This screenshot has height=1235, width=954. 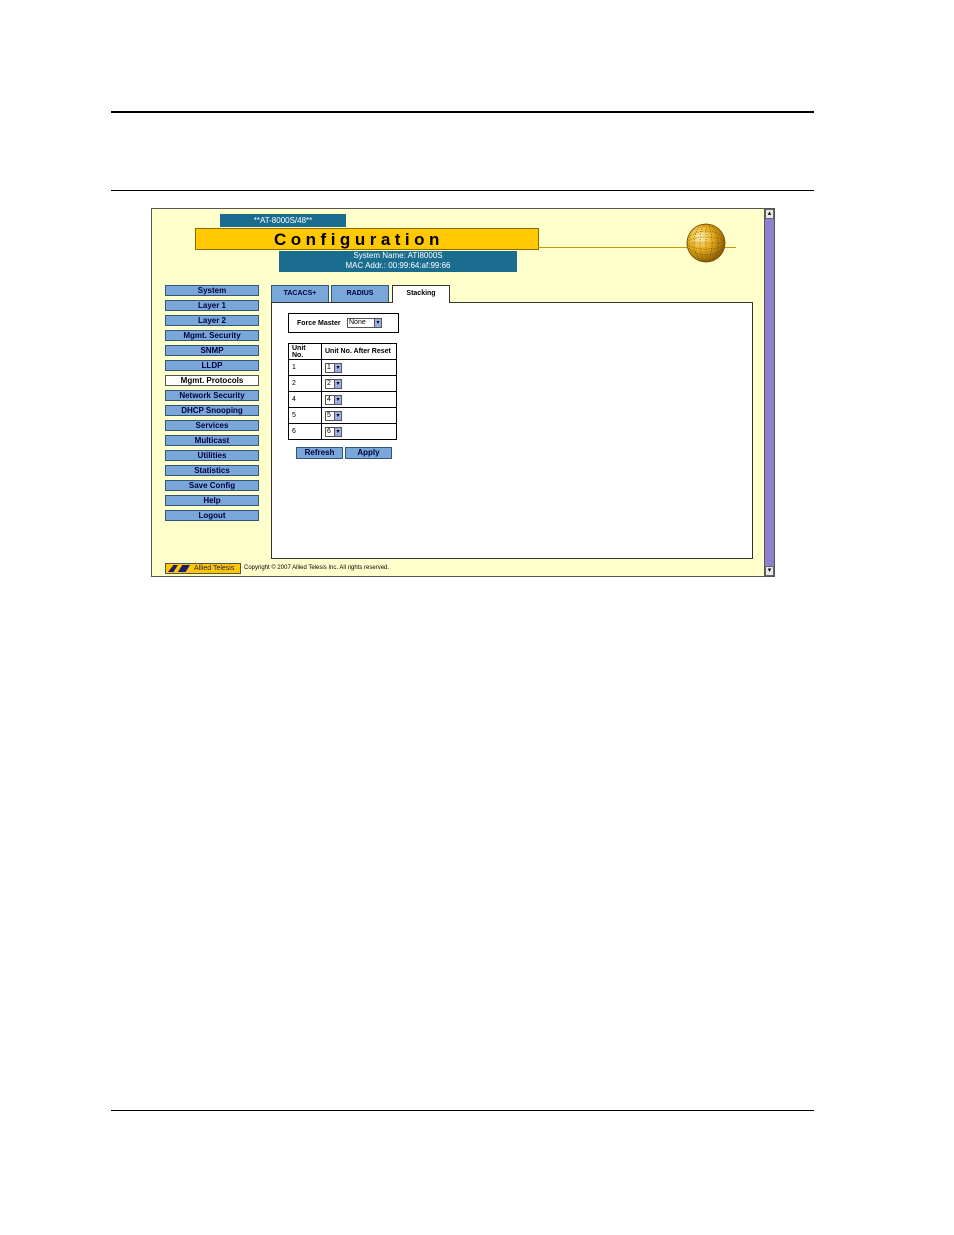 What do you see at coordinates (212, 515) in the screenshot?
I see `menu-item-logout: Logout` at bounding box center [212, 515].